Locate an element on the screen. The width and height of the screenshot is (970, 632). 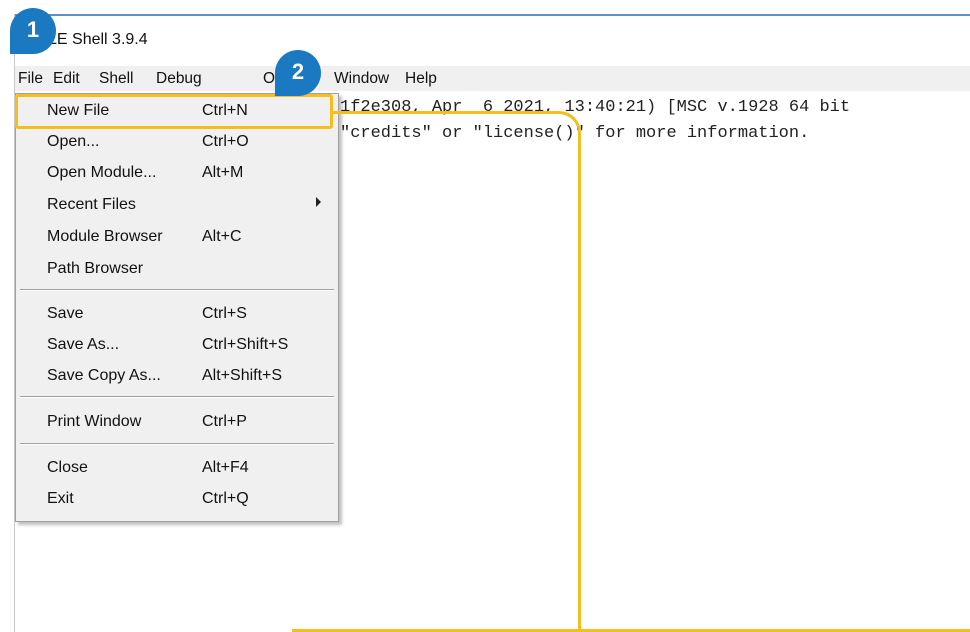
menu-edit: Edit is located at coordinates (66, 79).